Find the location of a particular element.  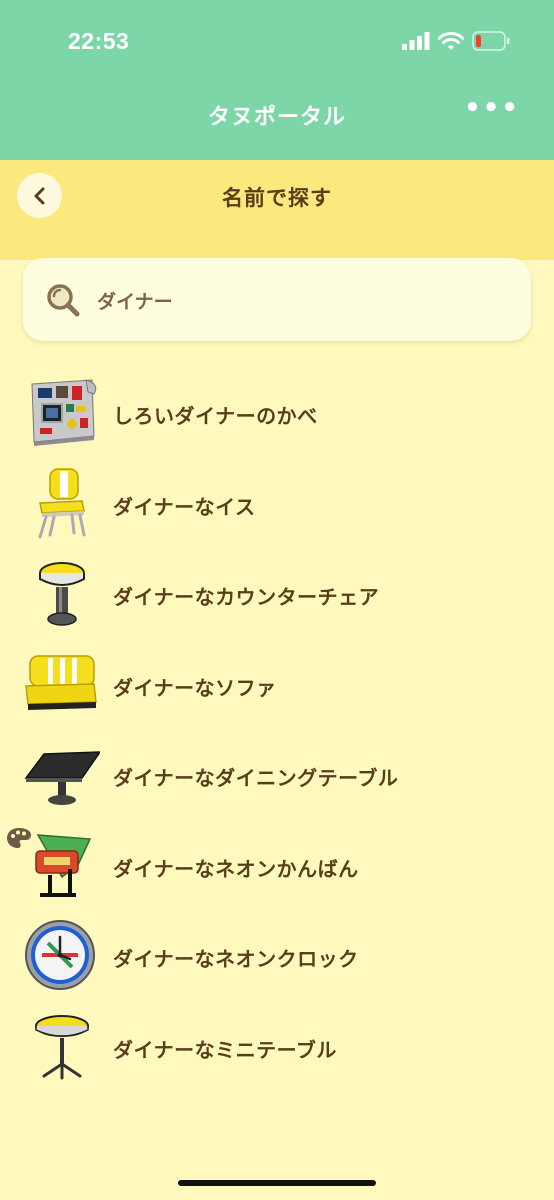

item-label: しろいダイナーのかべ is located at coordinates (215, 416).